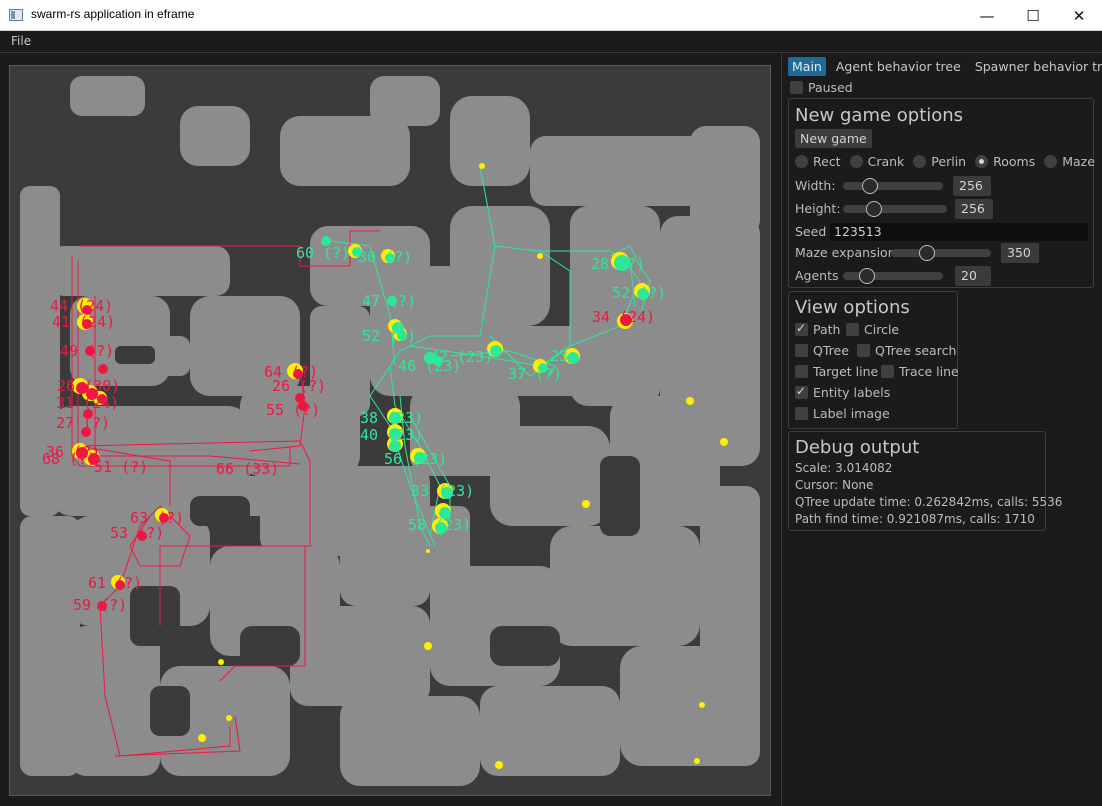 Image resolution: width=1102 pixels, height=806 pixels. I want to click on red-label: 26 (30), so click(88, 386).